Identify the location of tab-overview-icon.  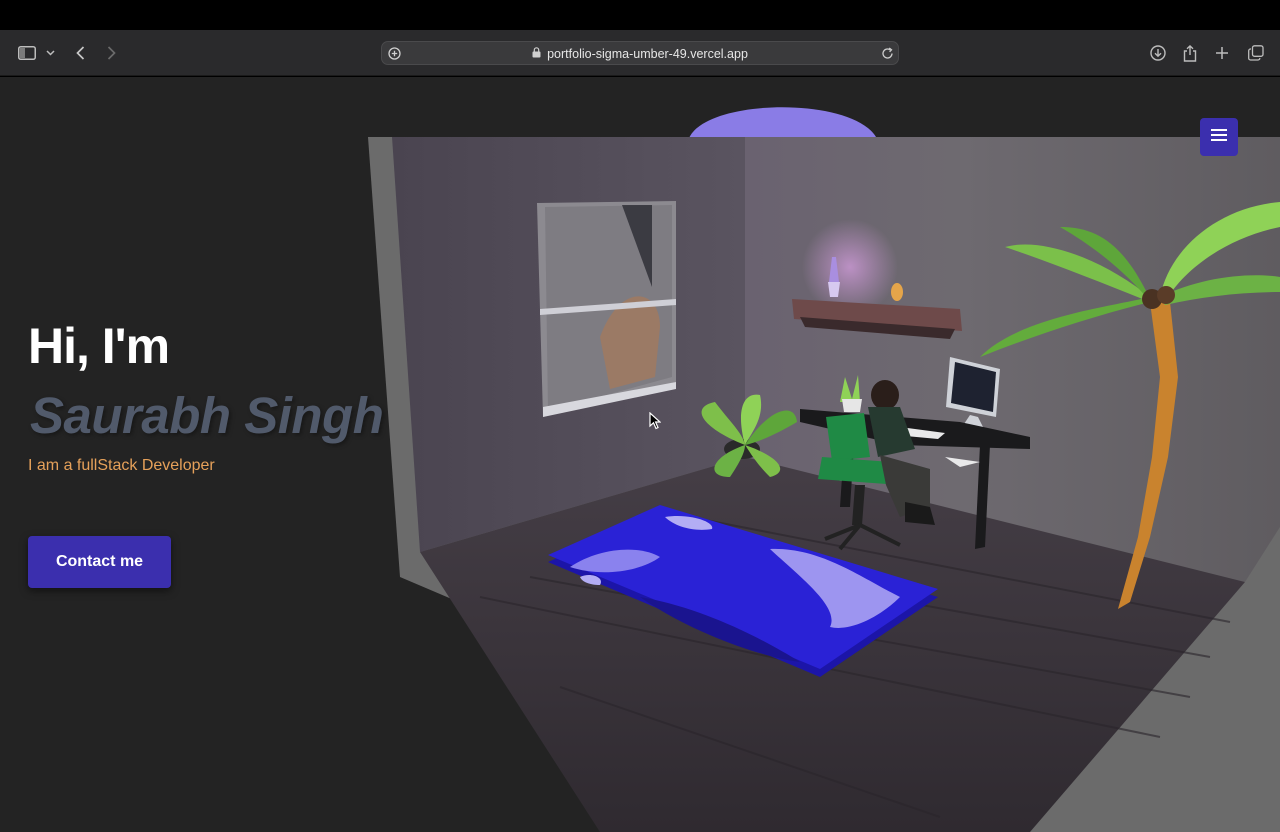
(1256, 53).